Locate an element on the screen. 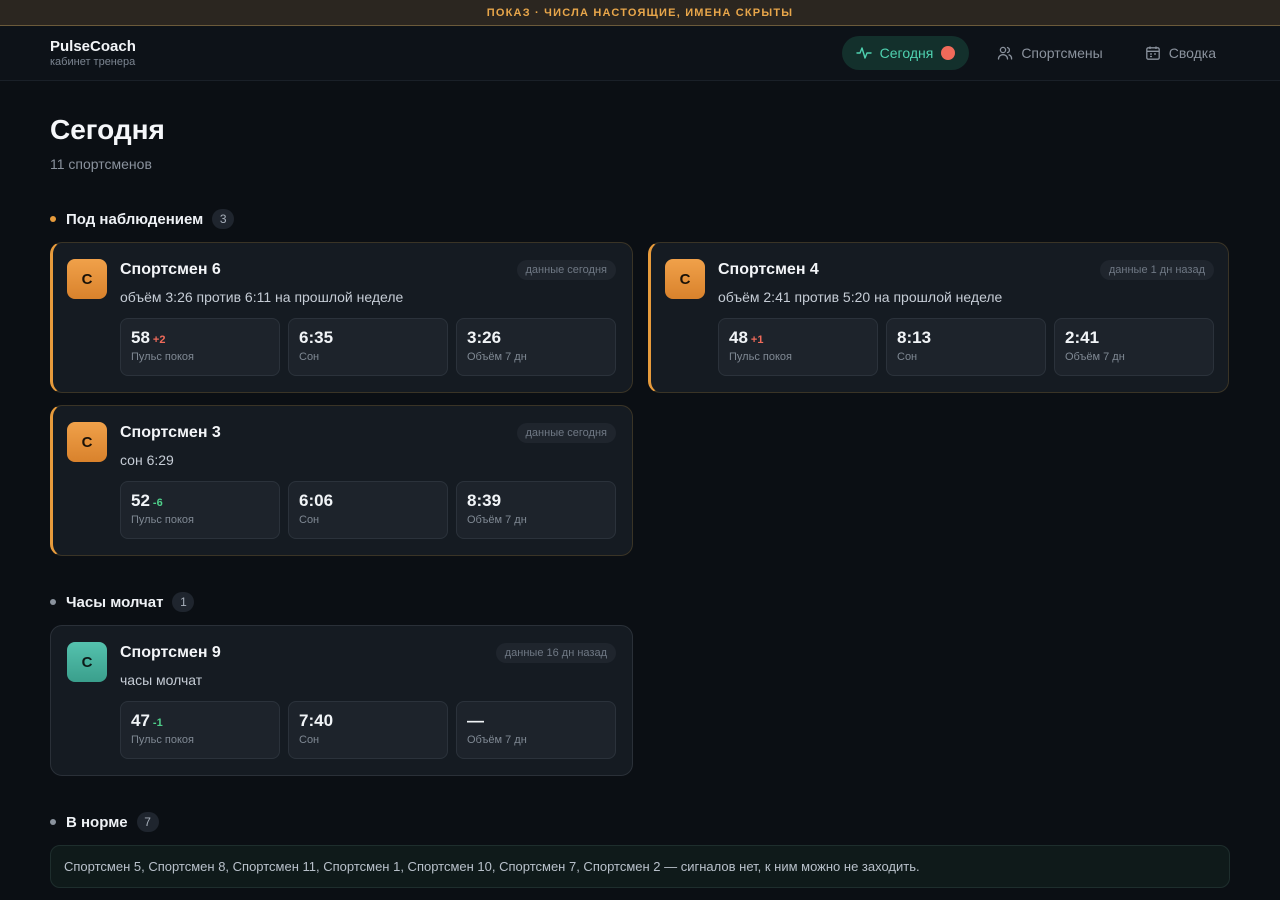 This screenshot has width=1280, height=900. main-nav: Сегодня Спортсмены Сводка is located at coordinates (1035, 53).